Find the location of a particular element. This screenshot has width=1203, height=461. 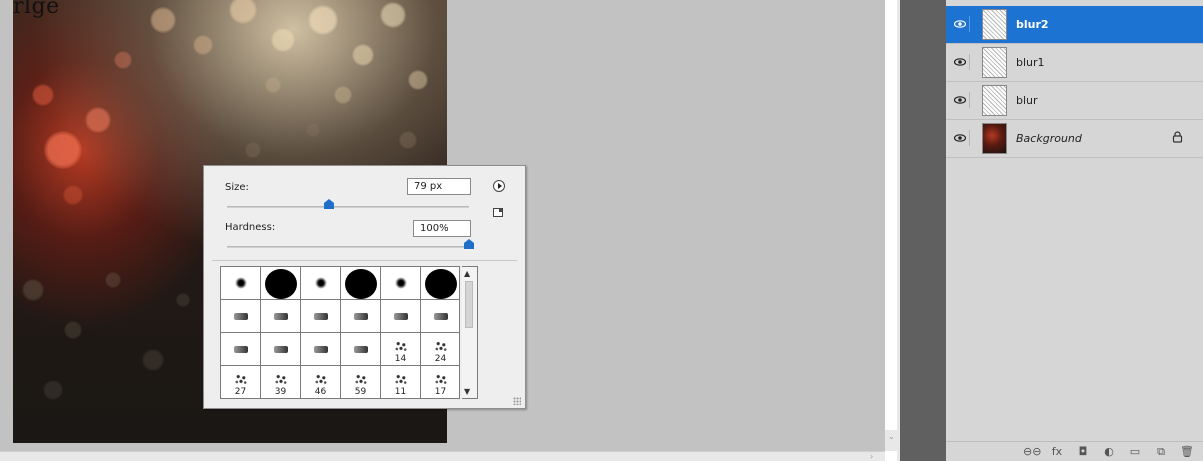

brush-size-label: 14 is located at coordinates (400, 359).